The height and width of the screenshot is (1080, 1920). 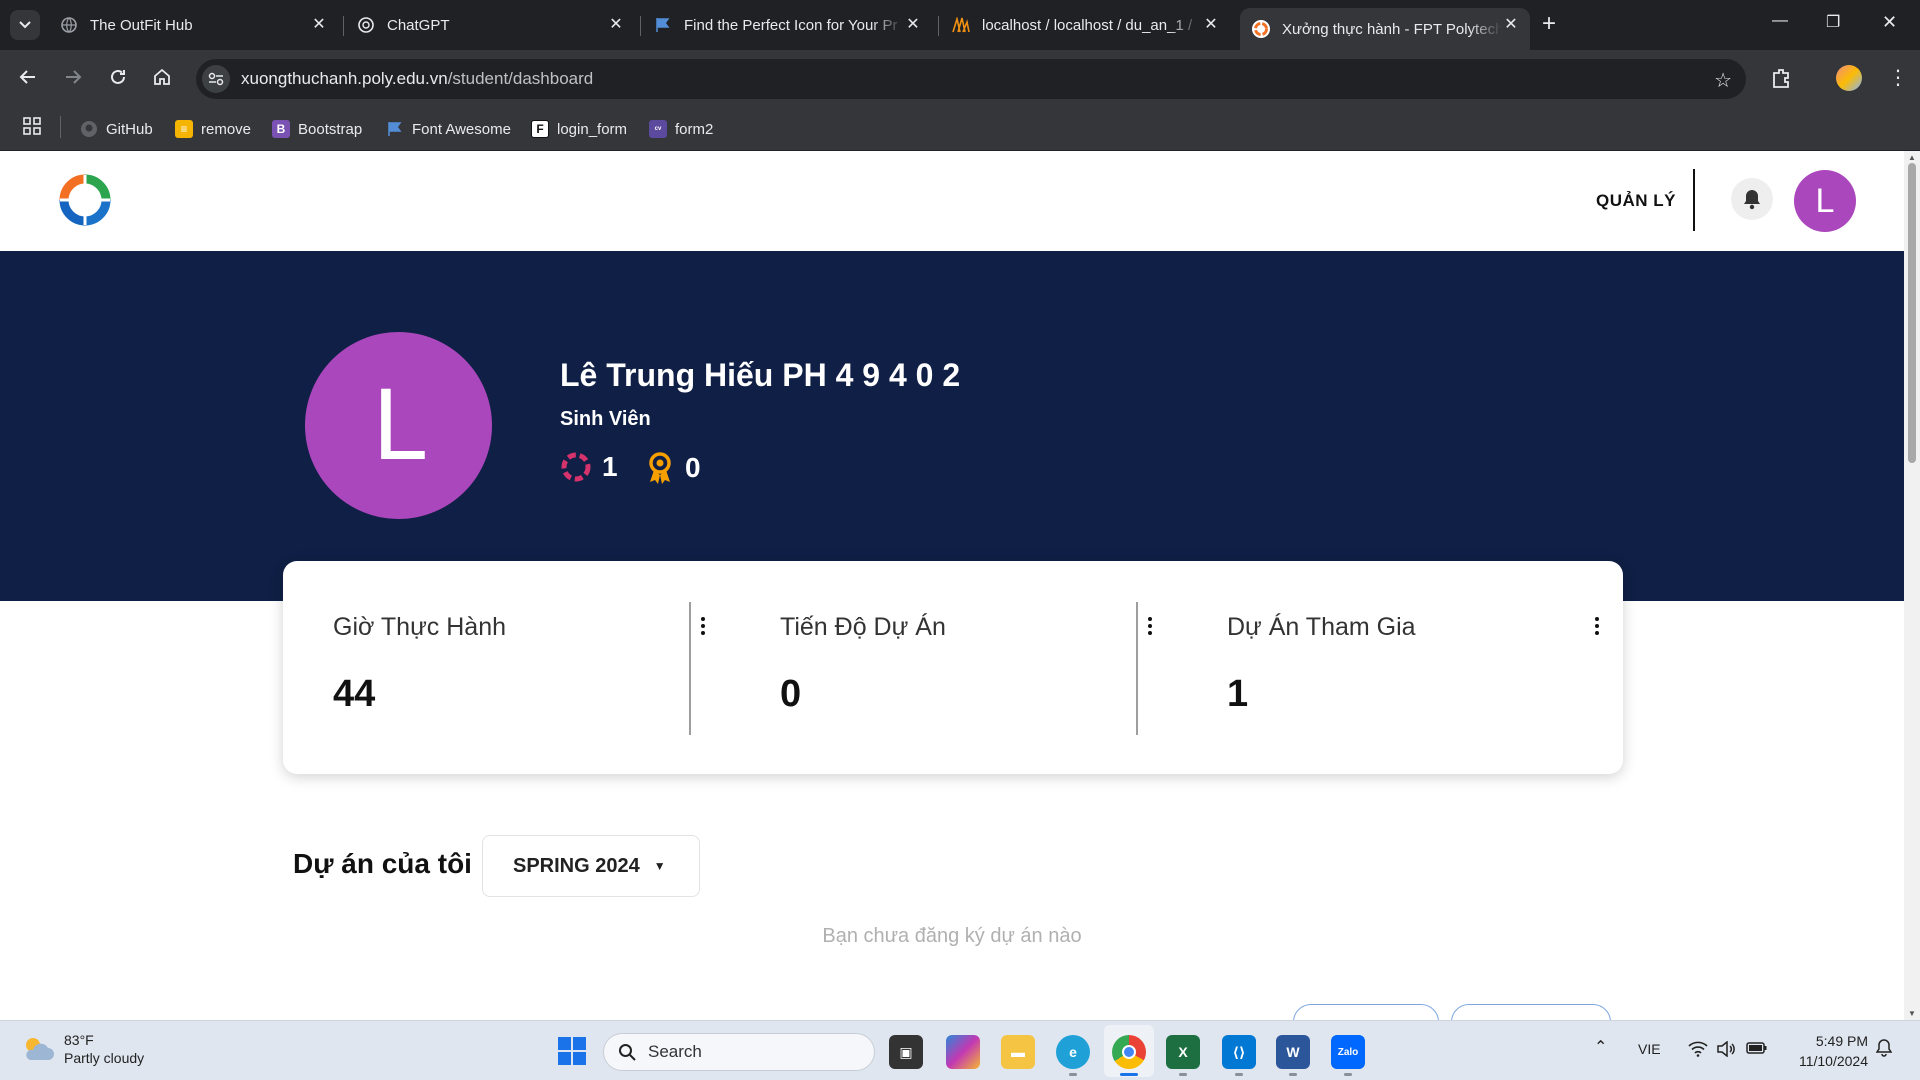 I want to click on chevron-down-icon, so click(x=25, y=25).